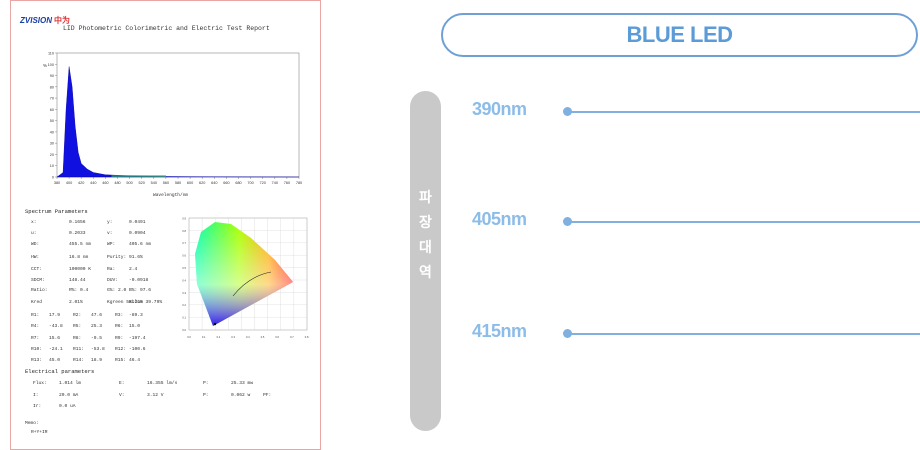 The width and height of the screenshot is (920, 450). I want to click on cie-y-tick: 0.2, so click(184, 305).